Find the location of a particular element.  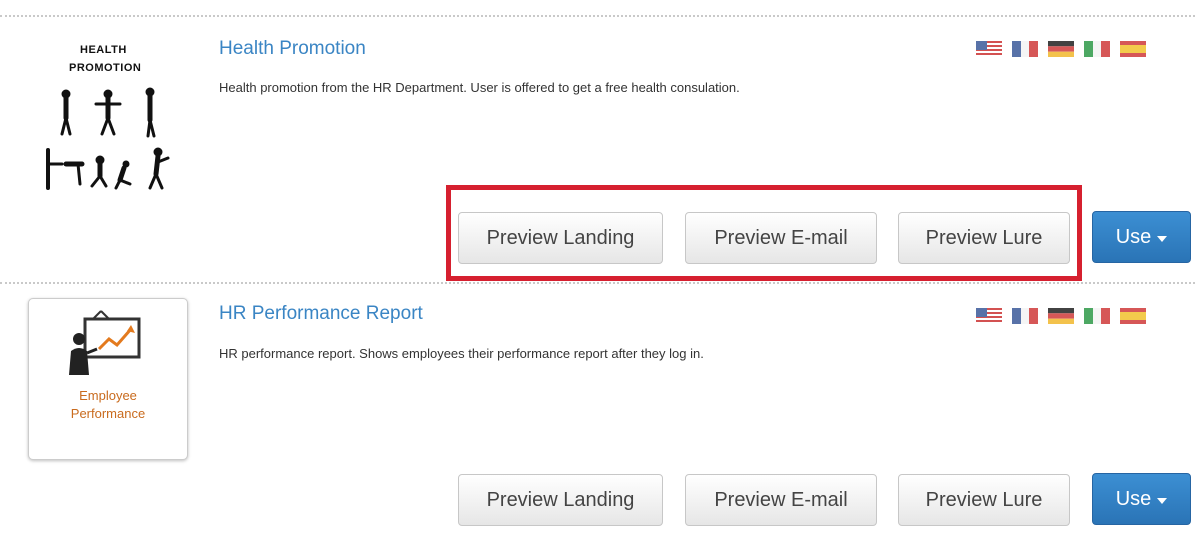

preview-lure-button: Preview Lure is located at coordinates (984, 500).